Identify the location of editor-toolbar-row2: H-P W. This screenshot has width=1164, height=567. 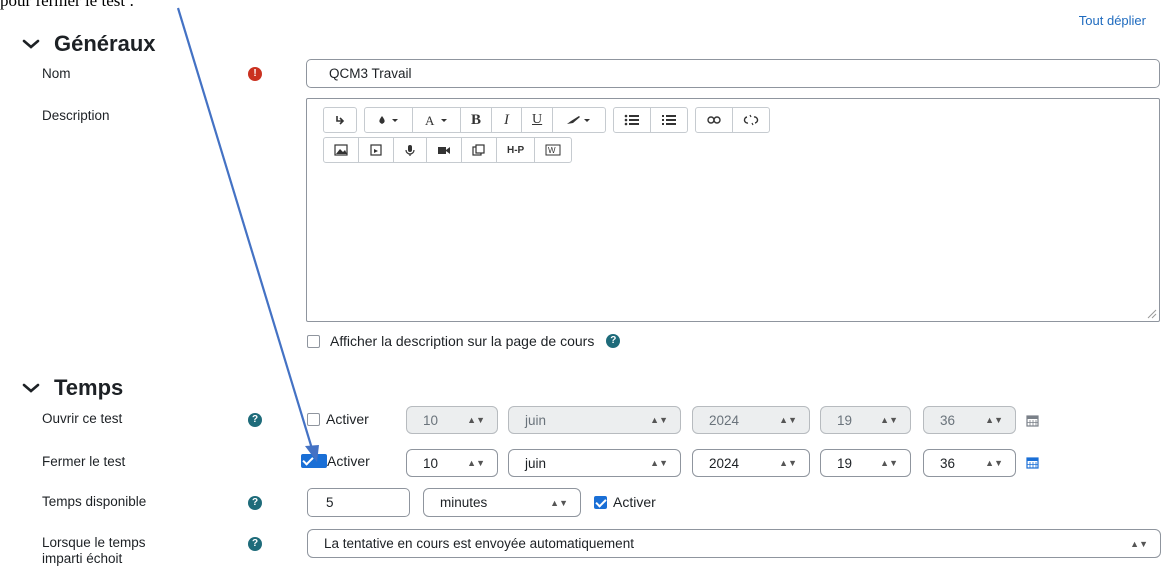
(448, 150).